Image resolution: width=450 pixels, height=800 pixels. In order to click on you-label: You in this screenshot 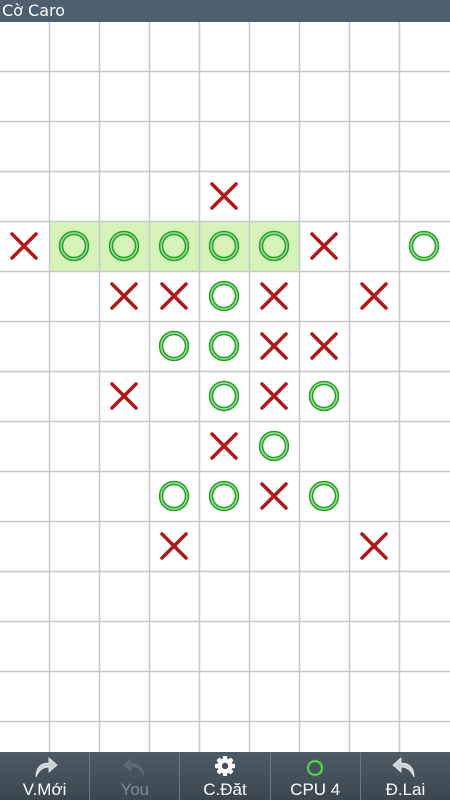, I will do `click(135, 789)`.